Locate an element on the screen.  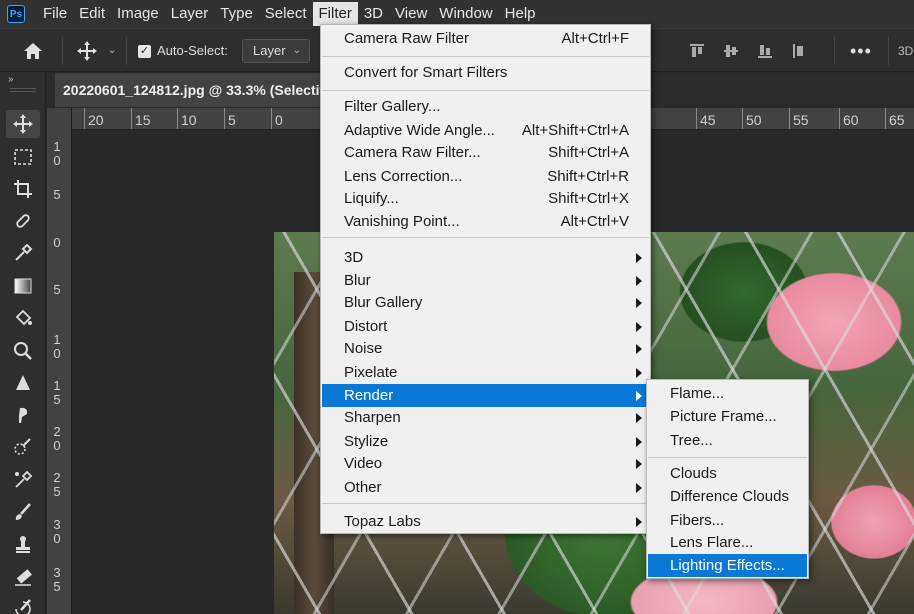
panel-grip is located at coordinates (23, 90).